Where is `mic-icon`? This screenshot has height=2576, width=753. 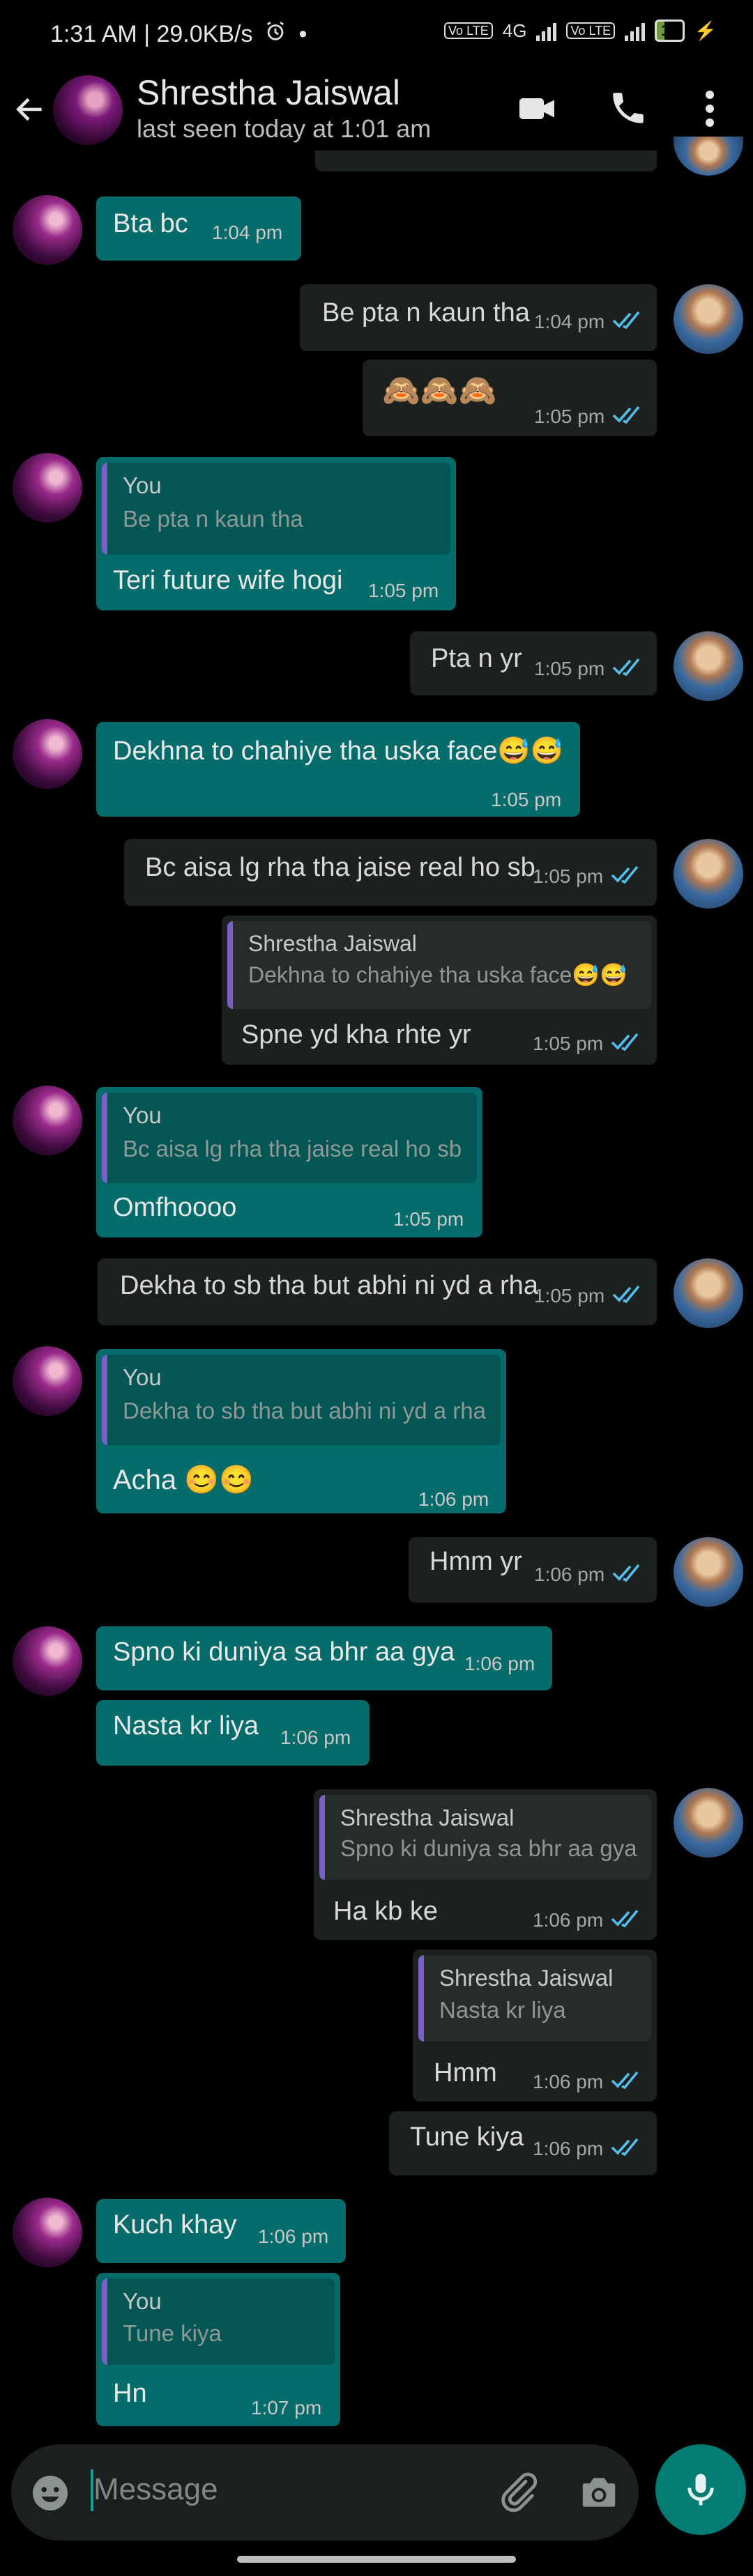
mic-icon is located at coordinates (700, 2490).